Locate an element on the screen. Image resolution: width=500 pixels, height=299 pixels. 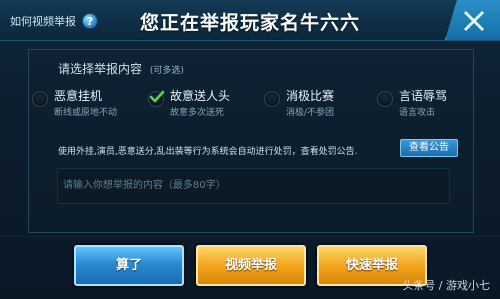
penalty-notice: 使用外挂,演员,恶意送分,乱出装等行为系统会自动进行处罚，查看处罚公告. is located at coordinates (208, 152).